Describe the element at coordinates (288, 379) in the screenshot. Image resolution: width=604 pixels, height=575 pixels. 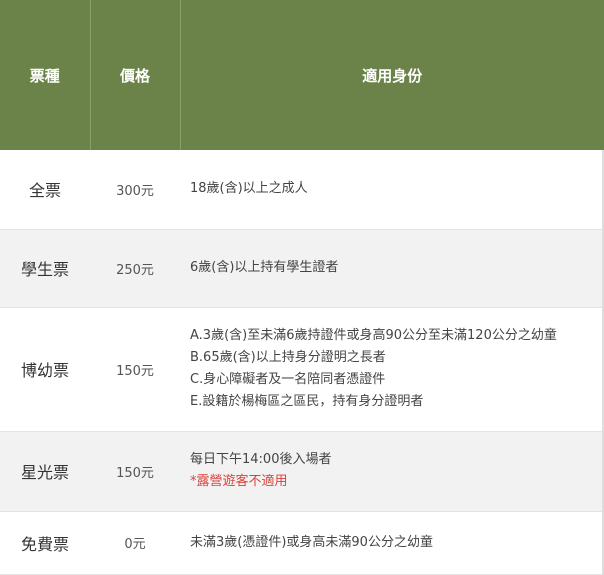
I see `eligibility-line: C.身心障礙者及一名陪同者憑證件` at that location.